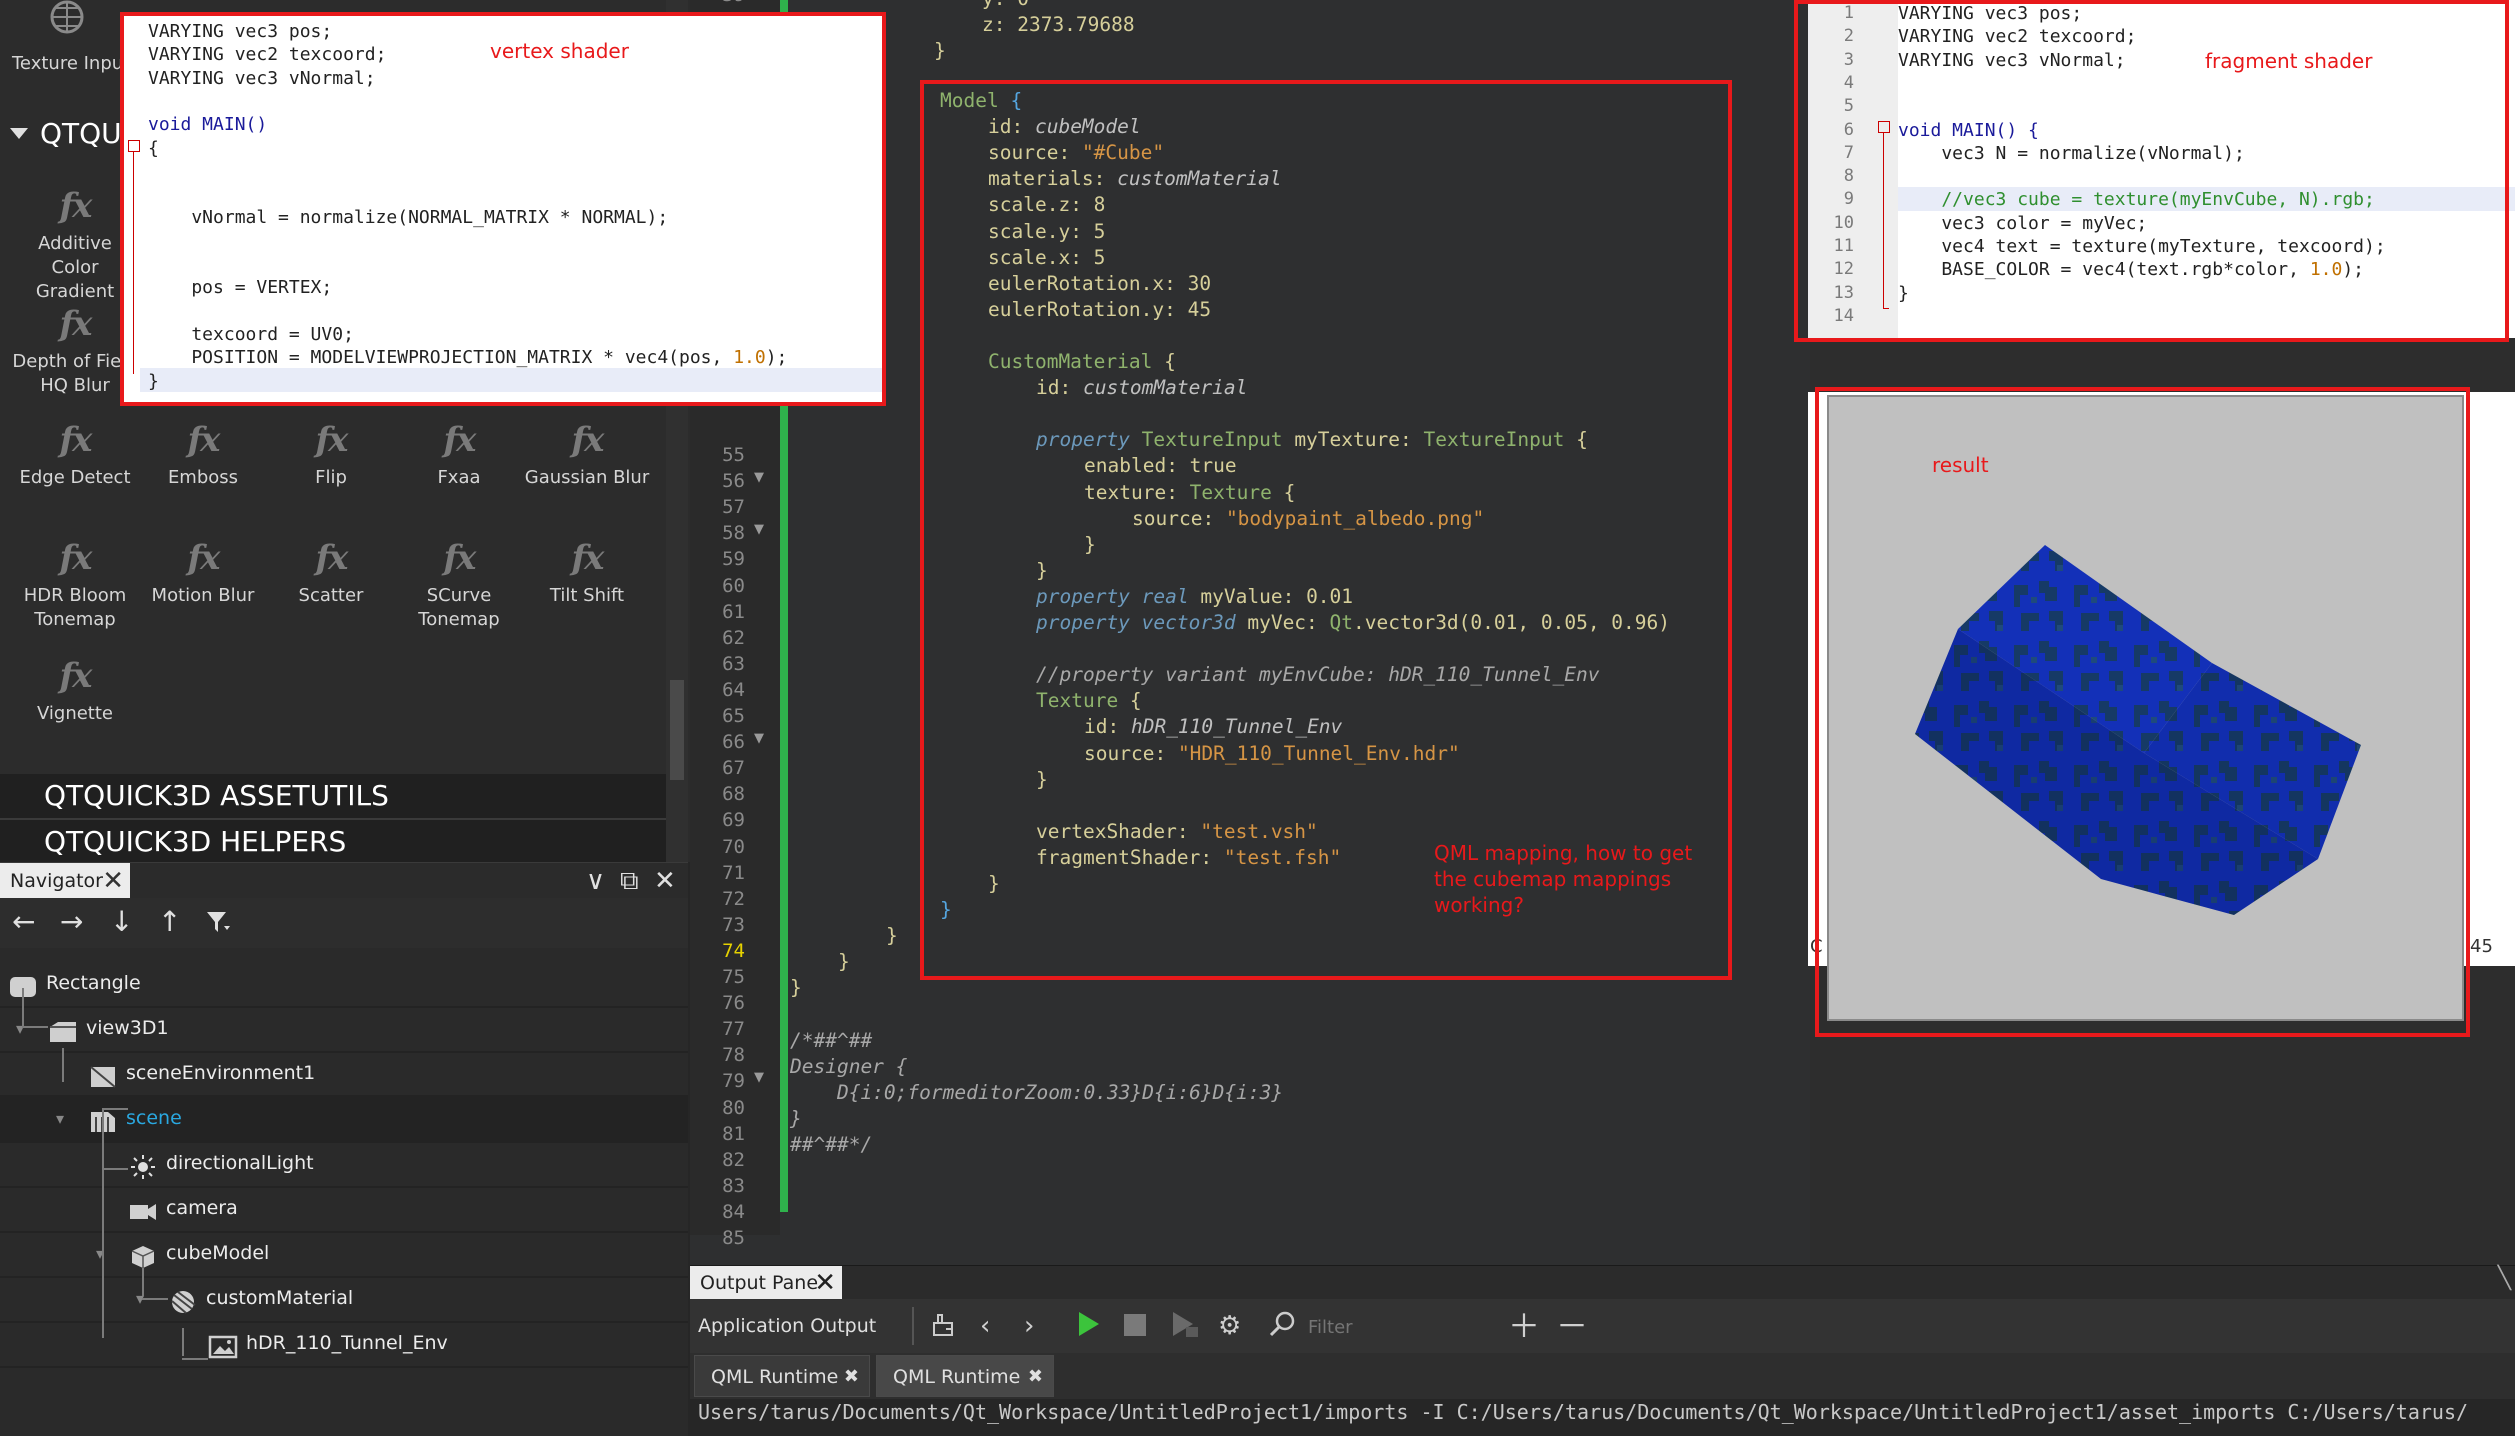  What do you see at coordinates (1229, 1326) in the screenshot?
I see `settings-icon: ⚙` at bounding box center [1229, 1326].